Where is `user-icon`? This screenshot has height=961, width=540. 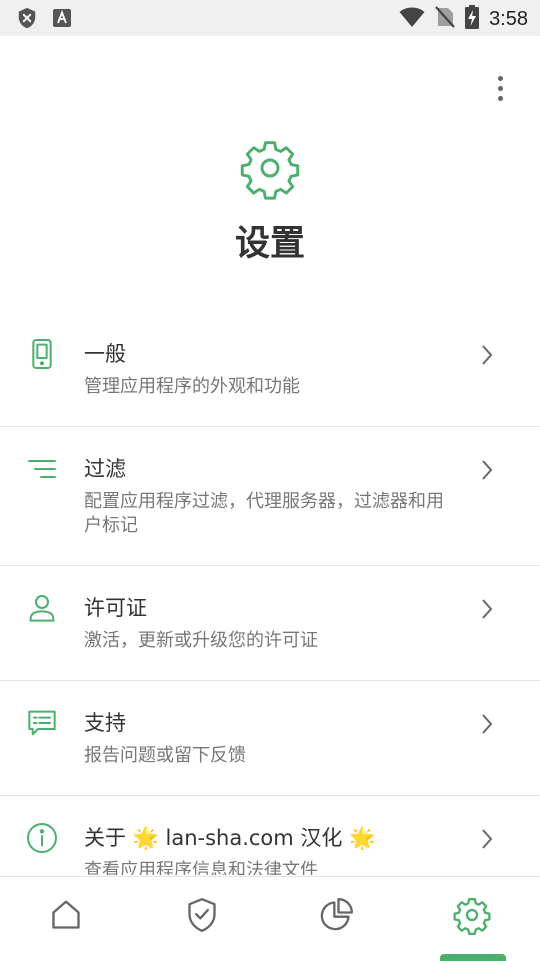
user-icon is located at coordinates (42, 608).